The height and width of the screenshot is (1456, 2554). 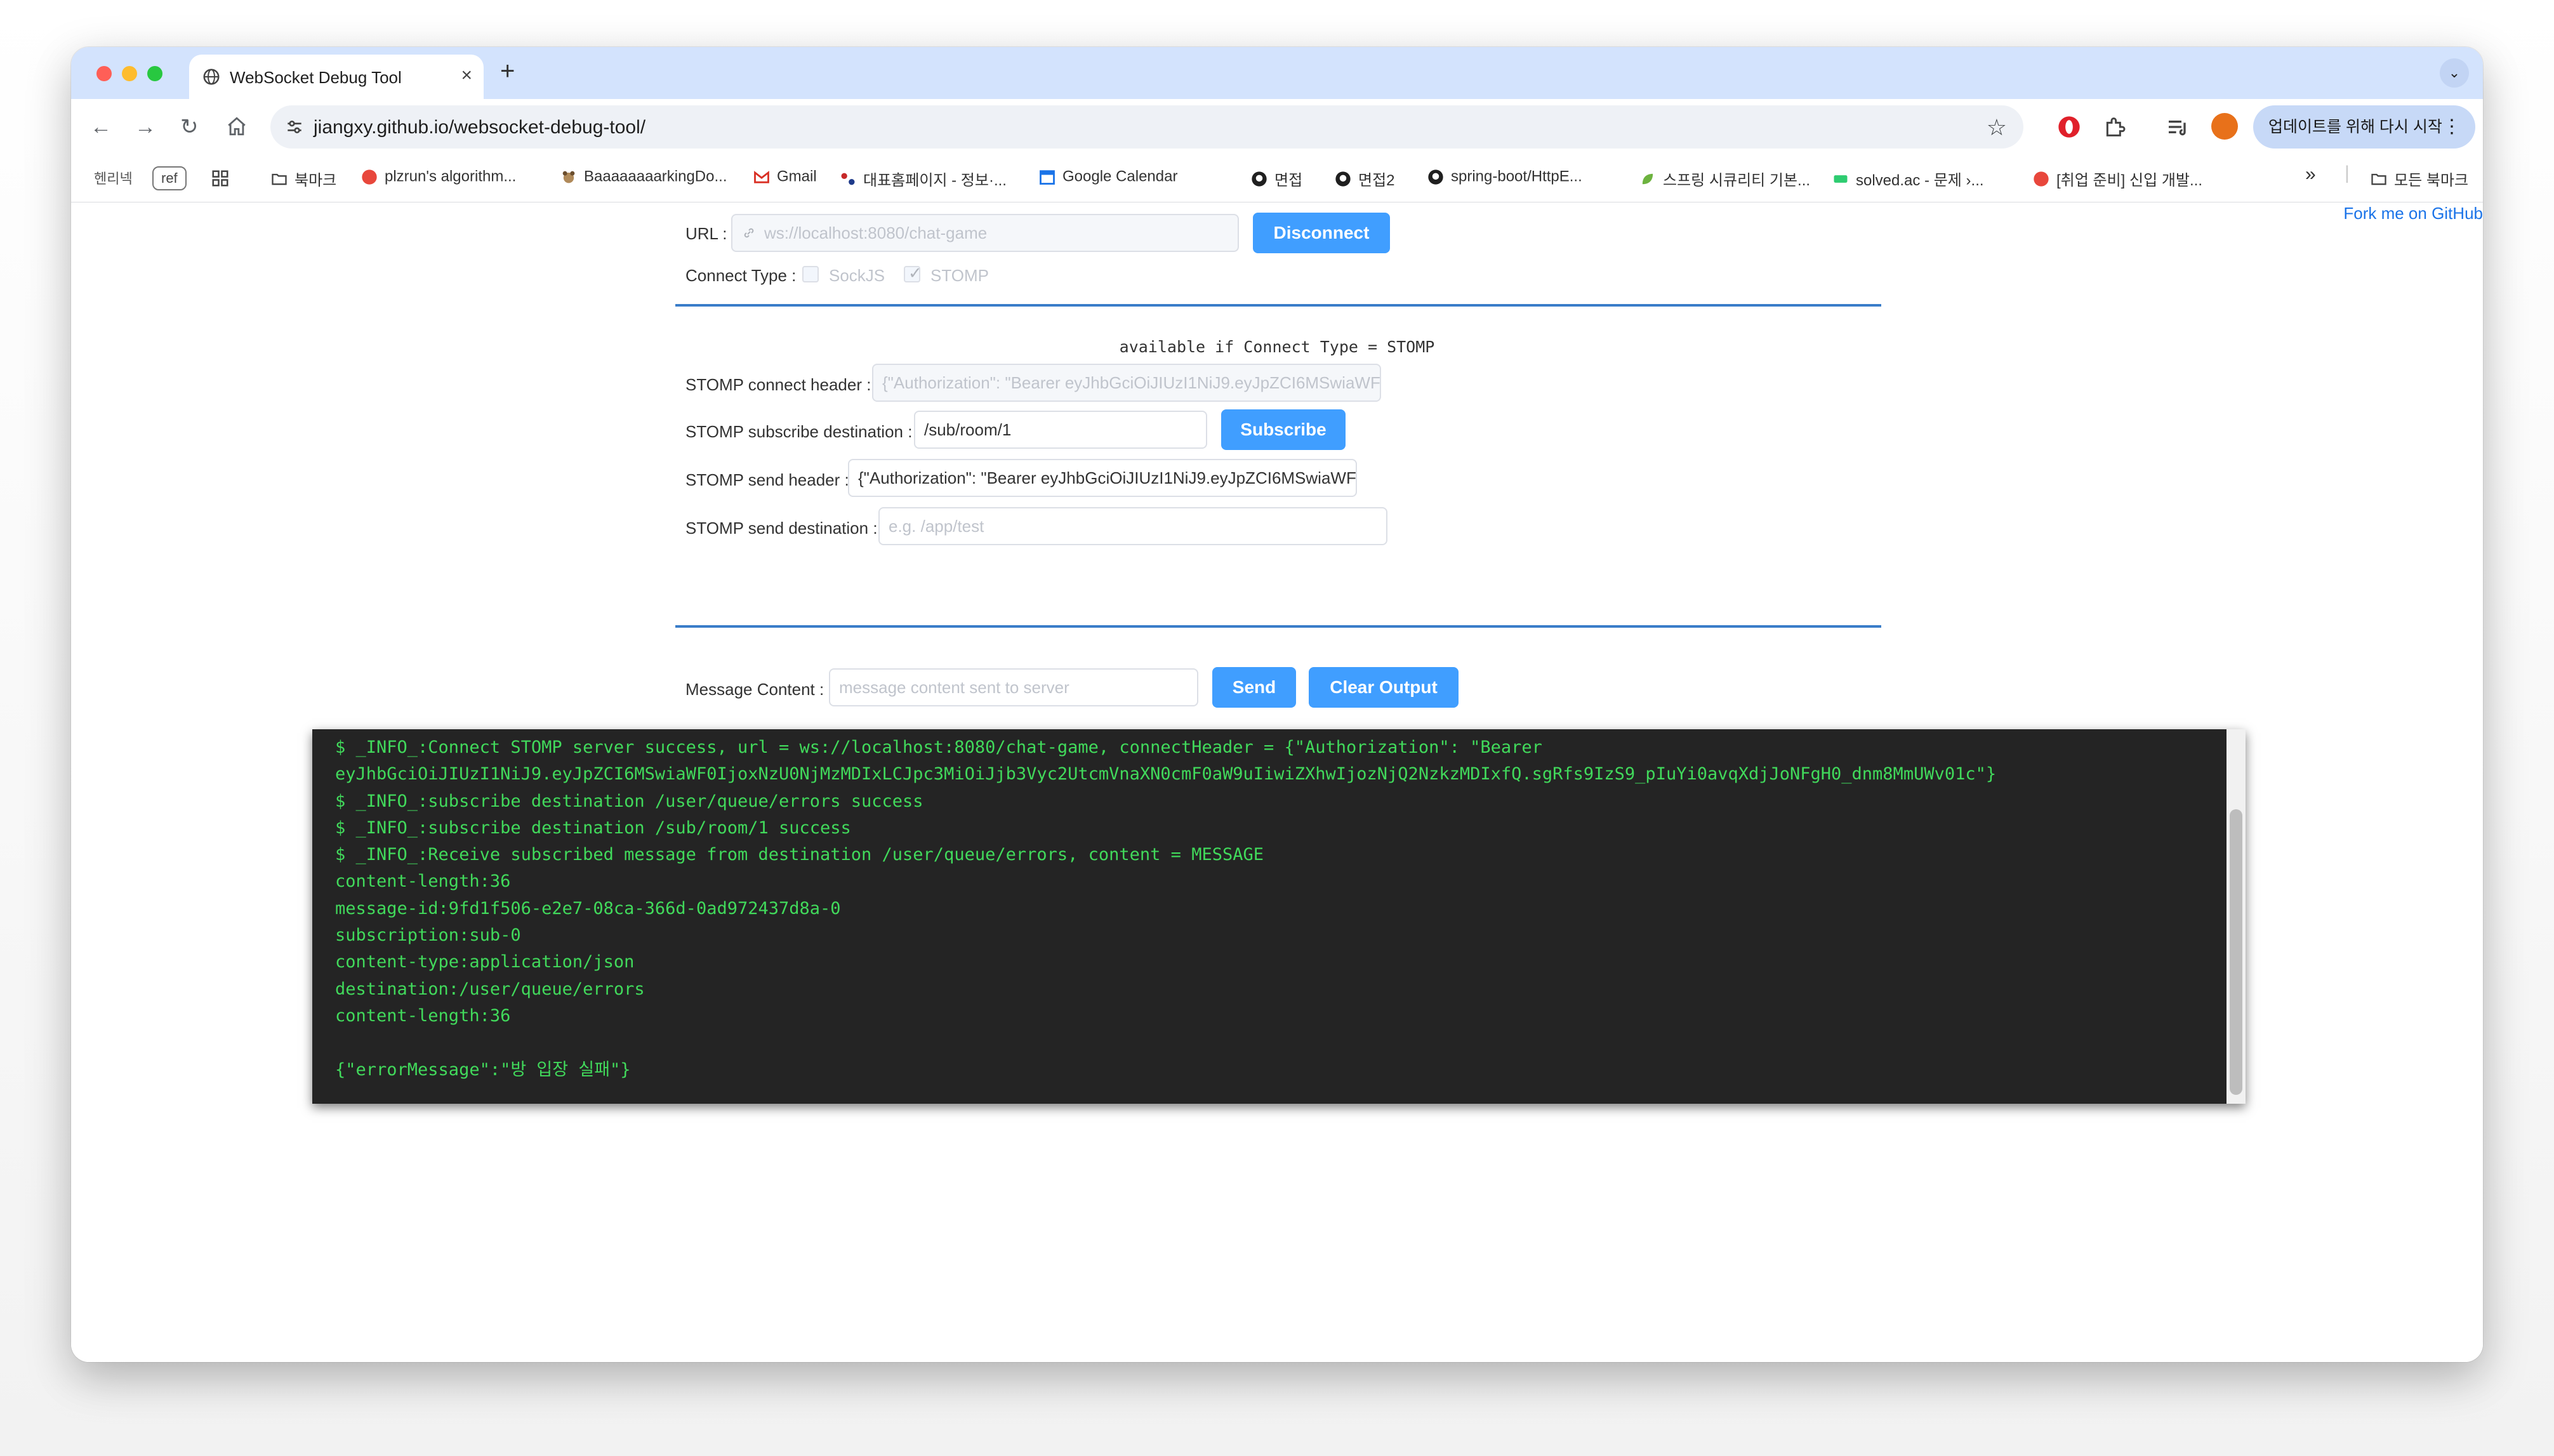 What do you see at coordinates (145, 127) in the screenshot?
I see `forward-arrow-icon: →` at bounding box center [145, 127].